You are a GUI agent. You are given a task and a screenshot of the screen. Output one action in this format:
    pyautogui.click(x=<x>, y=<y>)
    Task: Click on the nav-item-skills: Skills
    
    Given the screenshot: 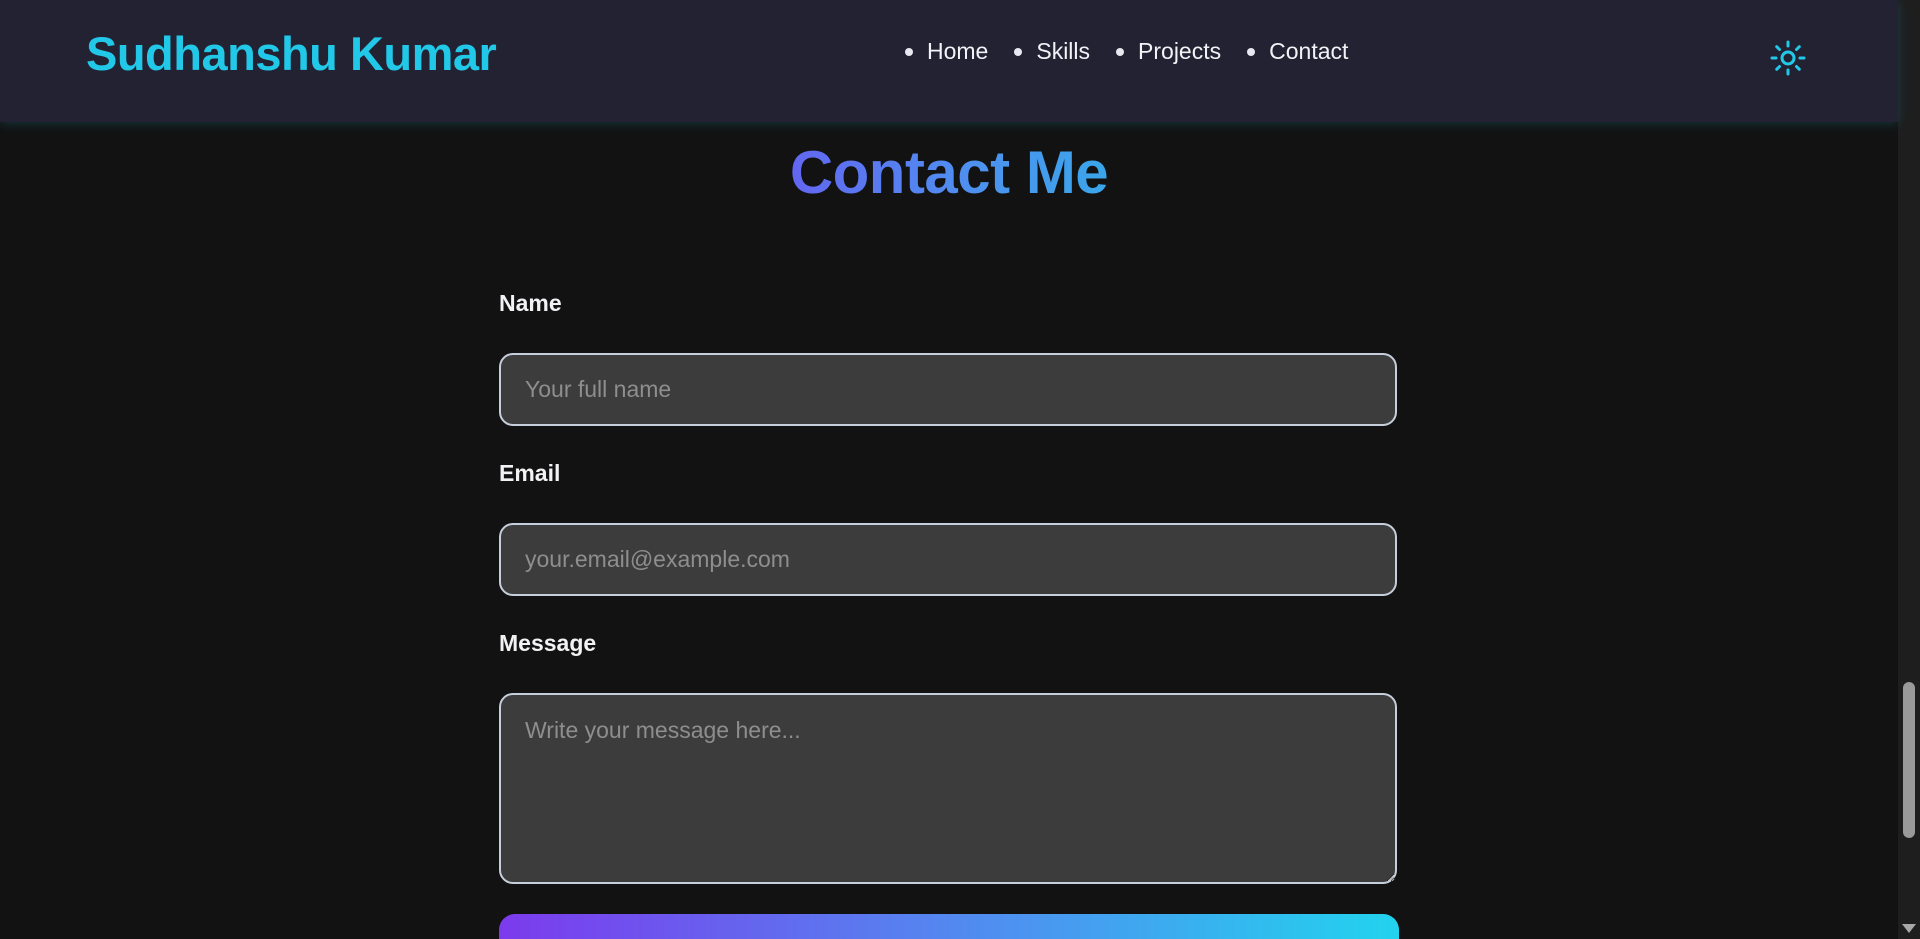 What is the action you would take?
    pyautogui.click(x=1052, y=51)
    